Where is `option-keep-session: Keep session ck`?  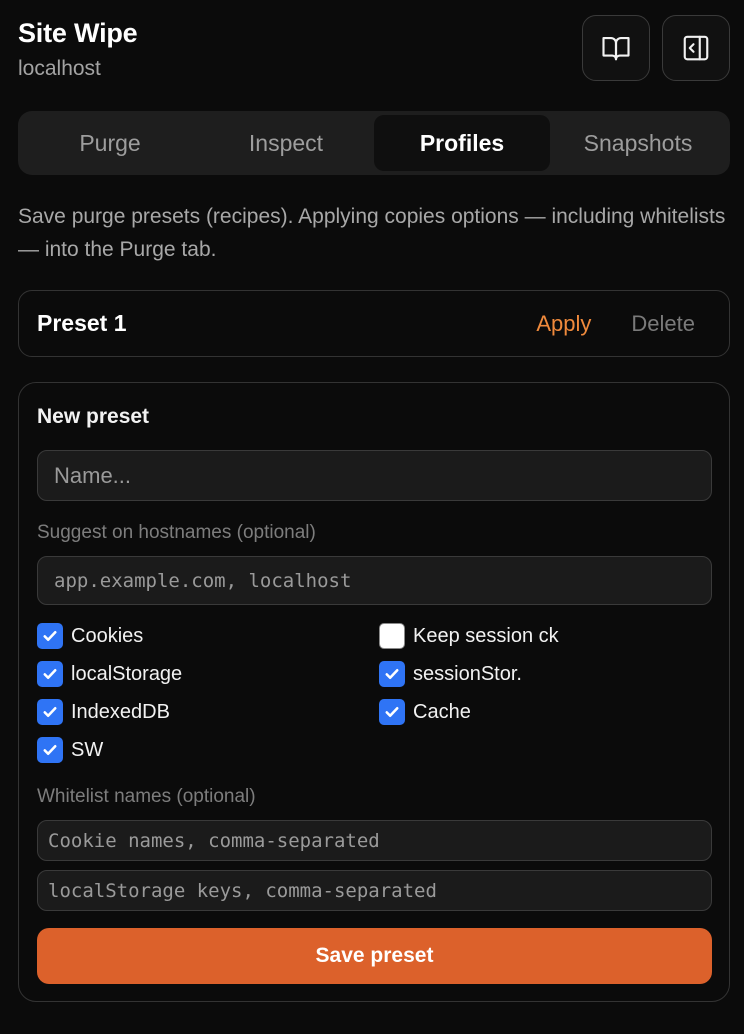
option-keep-session: Keep session ck is located at coordinates (469, 636).